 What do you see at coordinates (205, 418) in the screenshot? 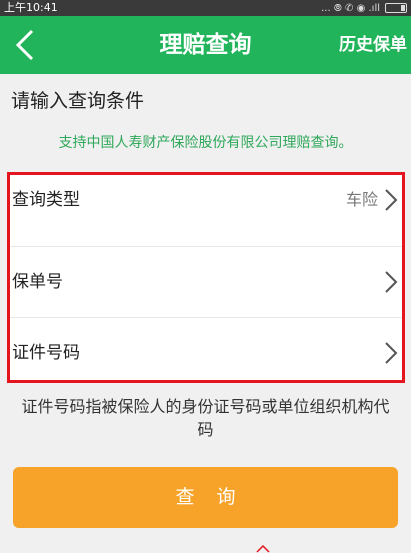
I see `id-number-hint: 证件号码指被保险人的身份证号码或单位组织机构代码` at bounding box center [205, 418].